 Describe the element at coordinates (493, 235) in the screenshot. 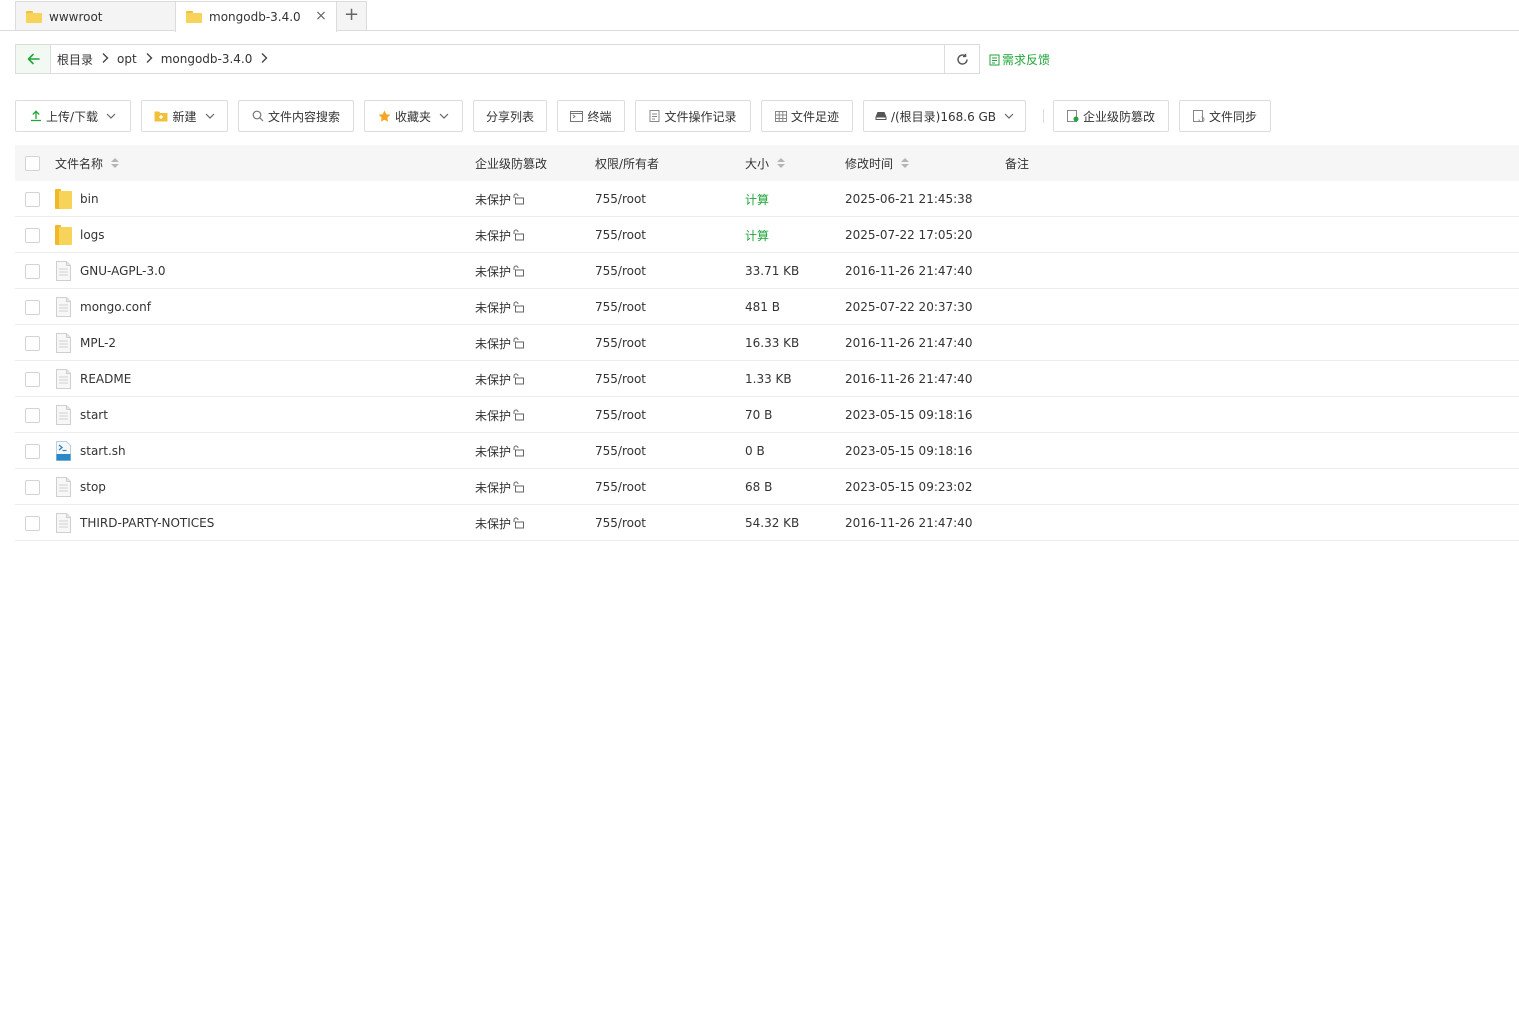

I see `protection-status: 未保护` at that location.